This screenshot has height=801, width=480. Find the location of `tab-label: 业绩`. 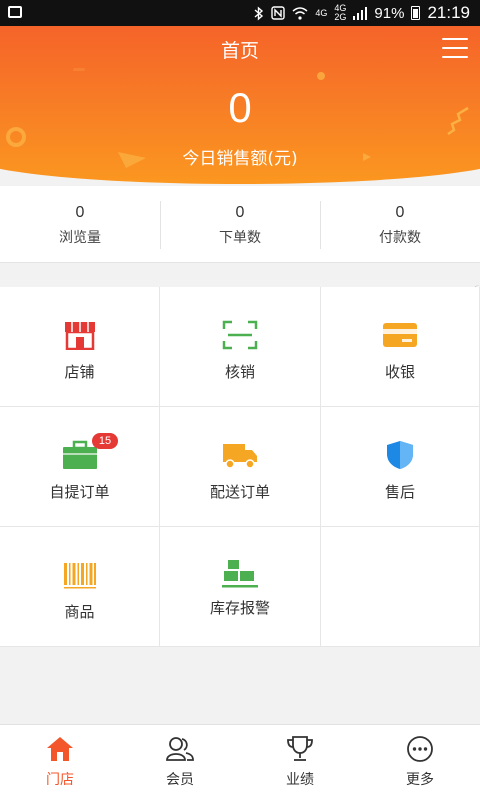

tab-label: 业绩 is located at coordinates (300, 780).